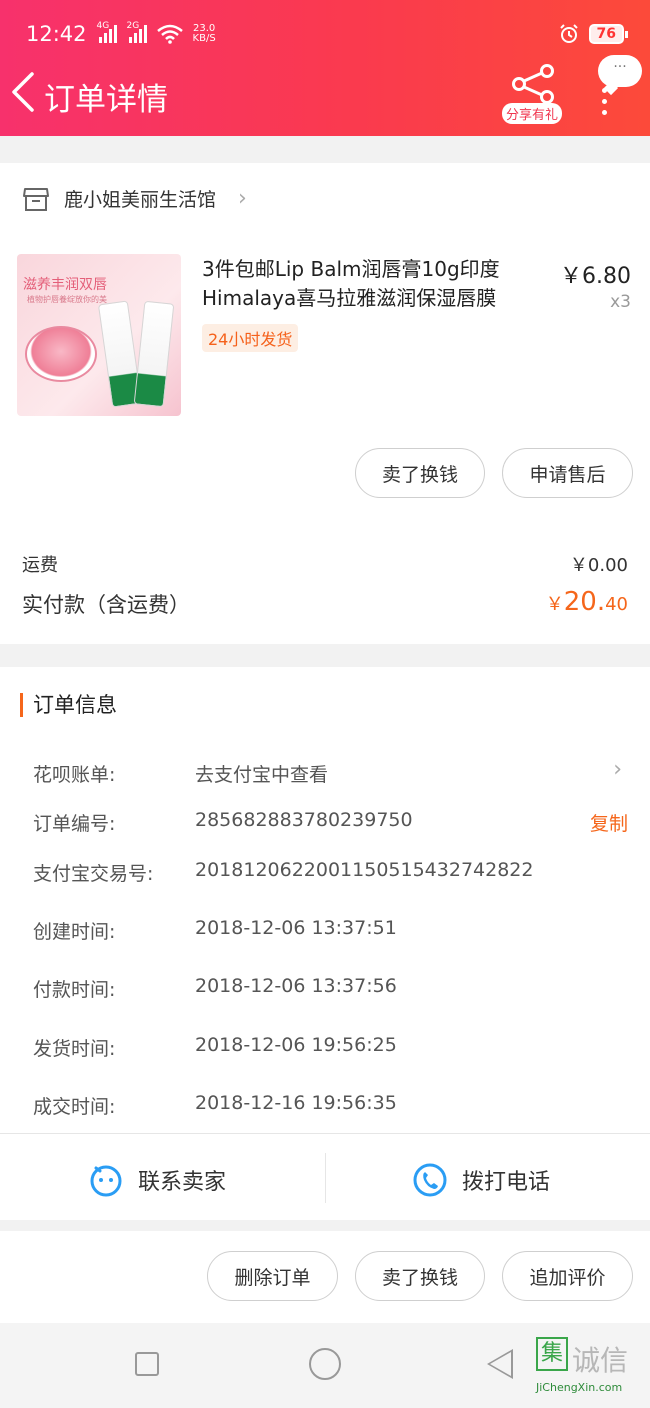 The width and height of the screenshot is (650, 1408). Describe the element at coordinates (600, 1360) in the screenshot. I see `watermark-text: 诚信` at that location.